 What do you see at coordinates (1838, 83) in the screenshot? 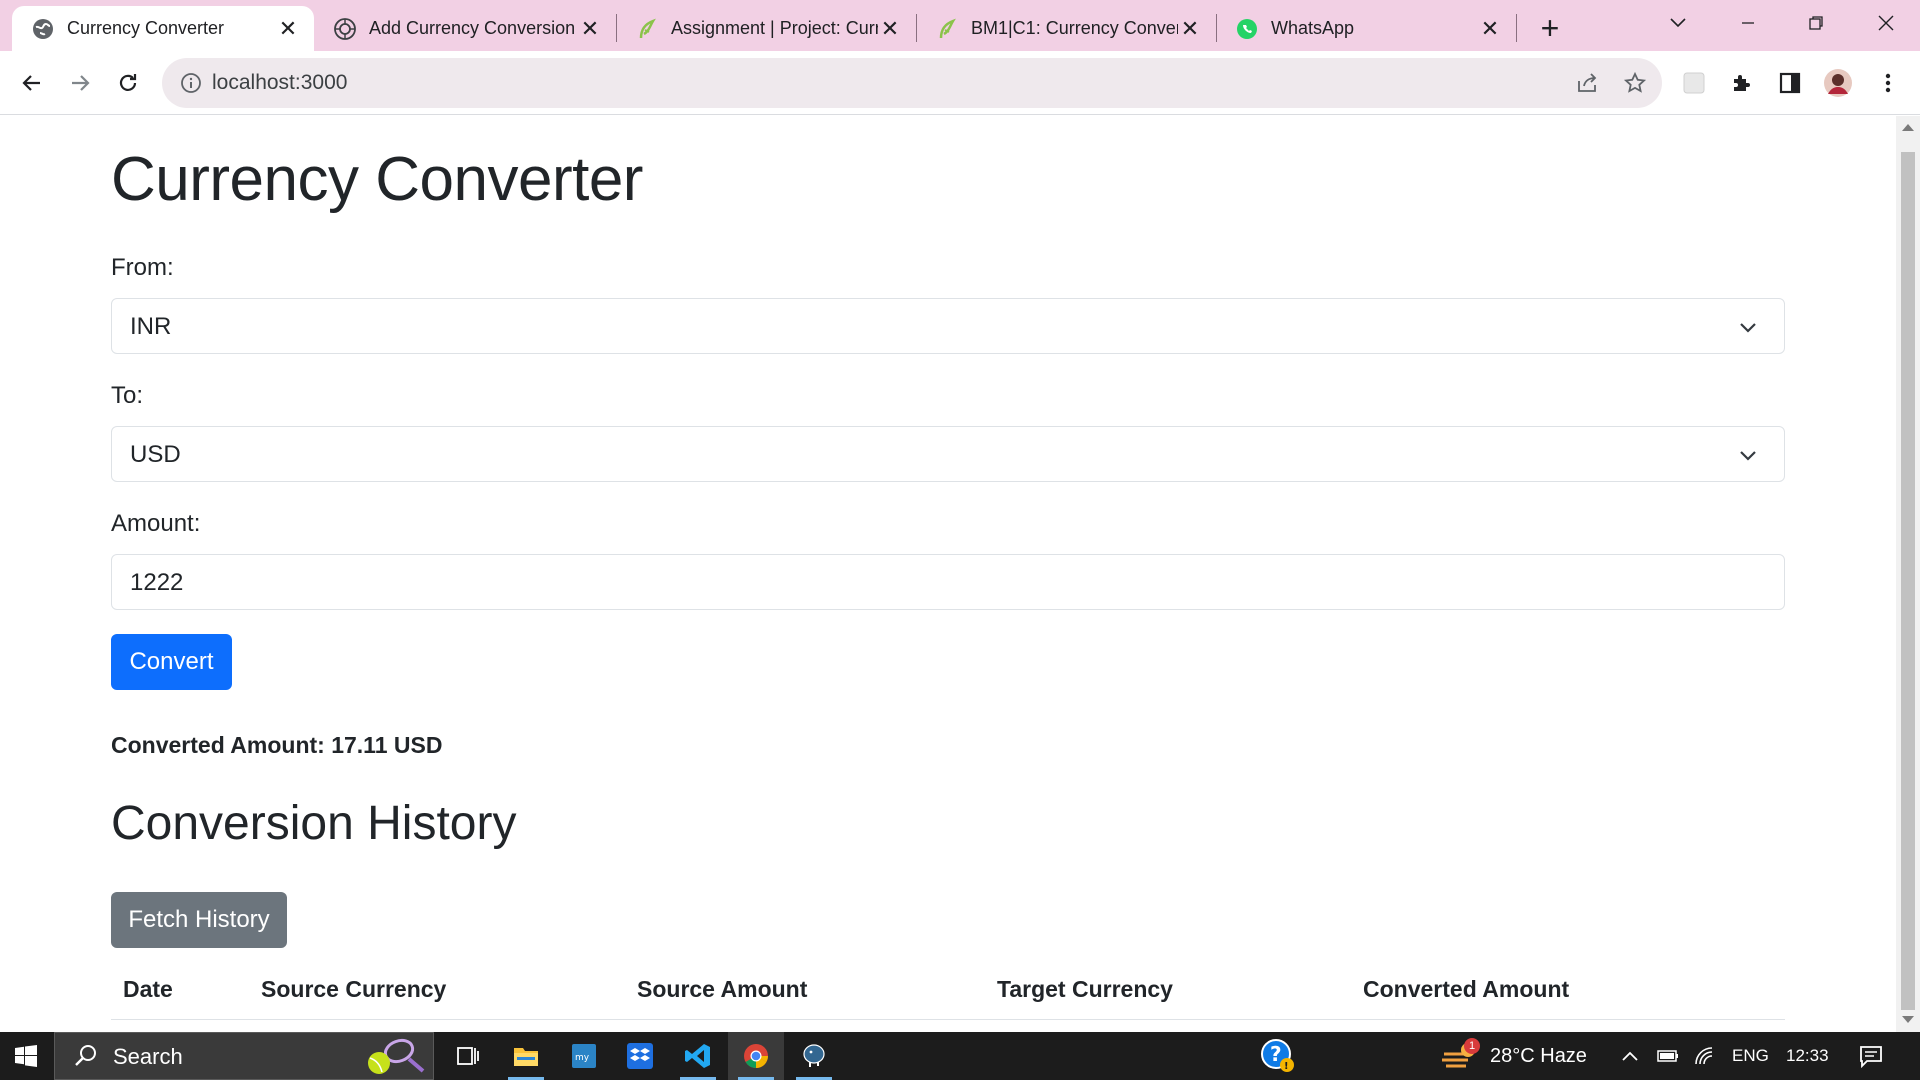
I see `profile-avatar` at bounding box center [1838, 83].